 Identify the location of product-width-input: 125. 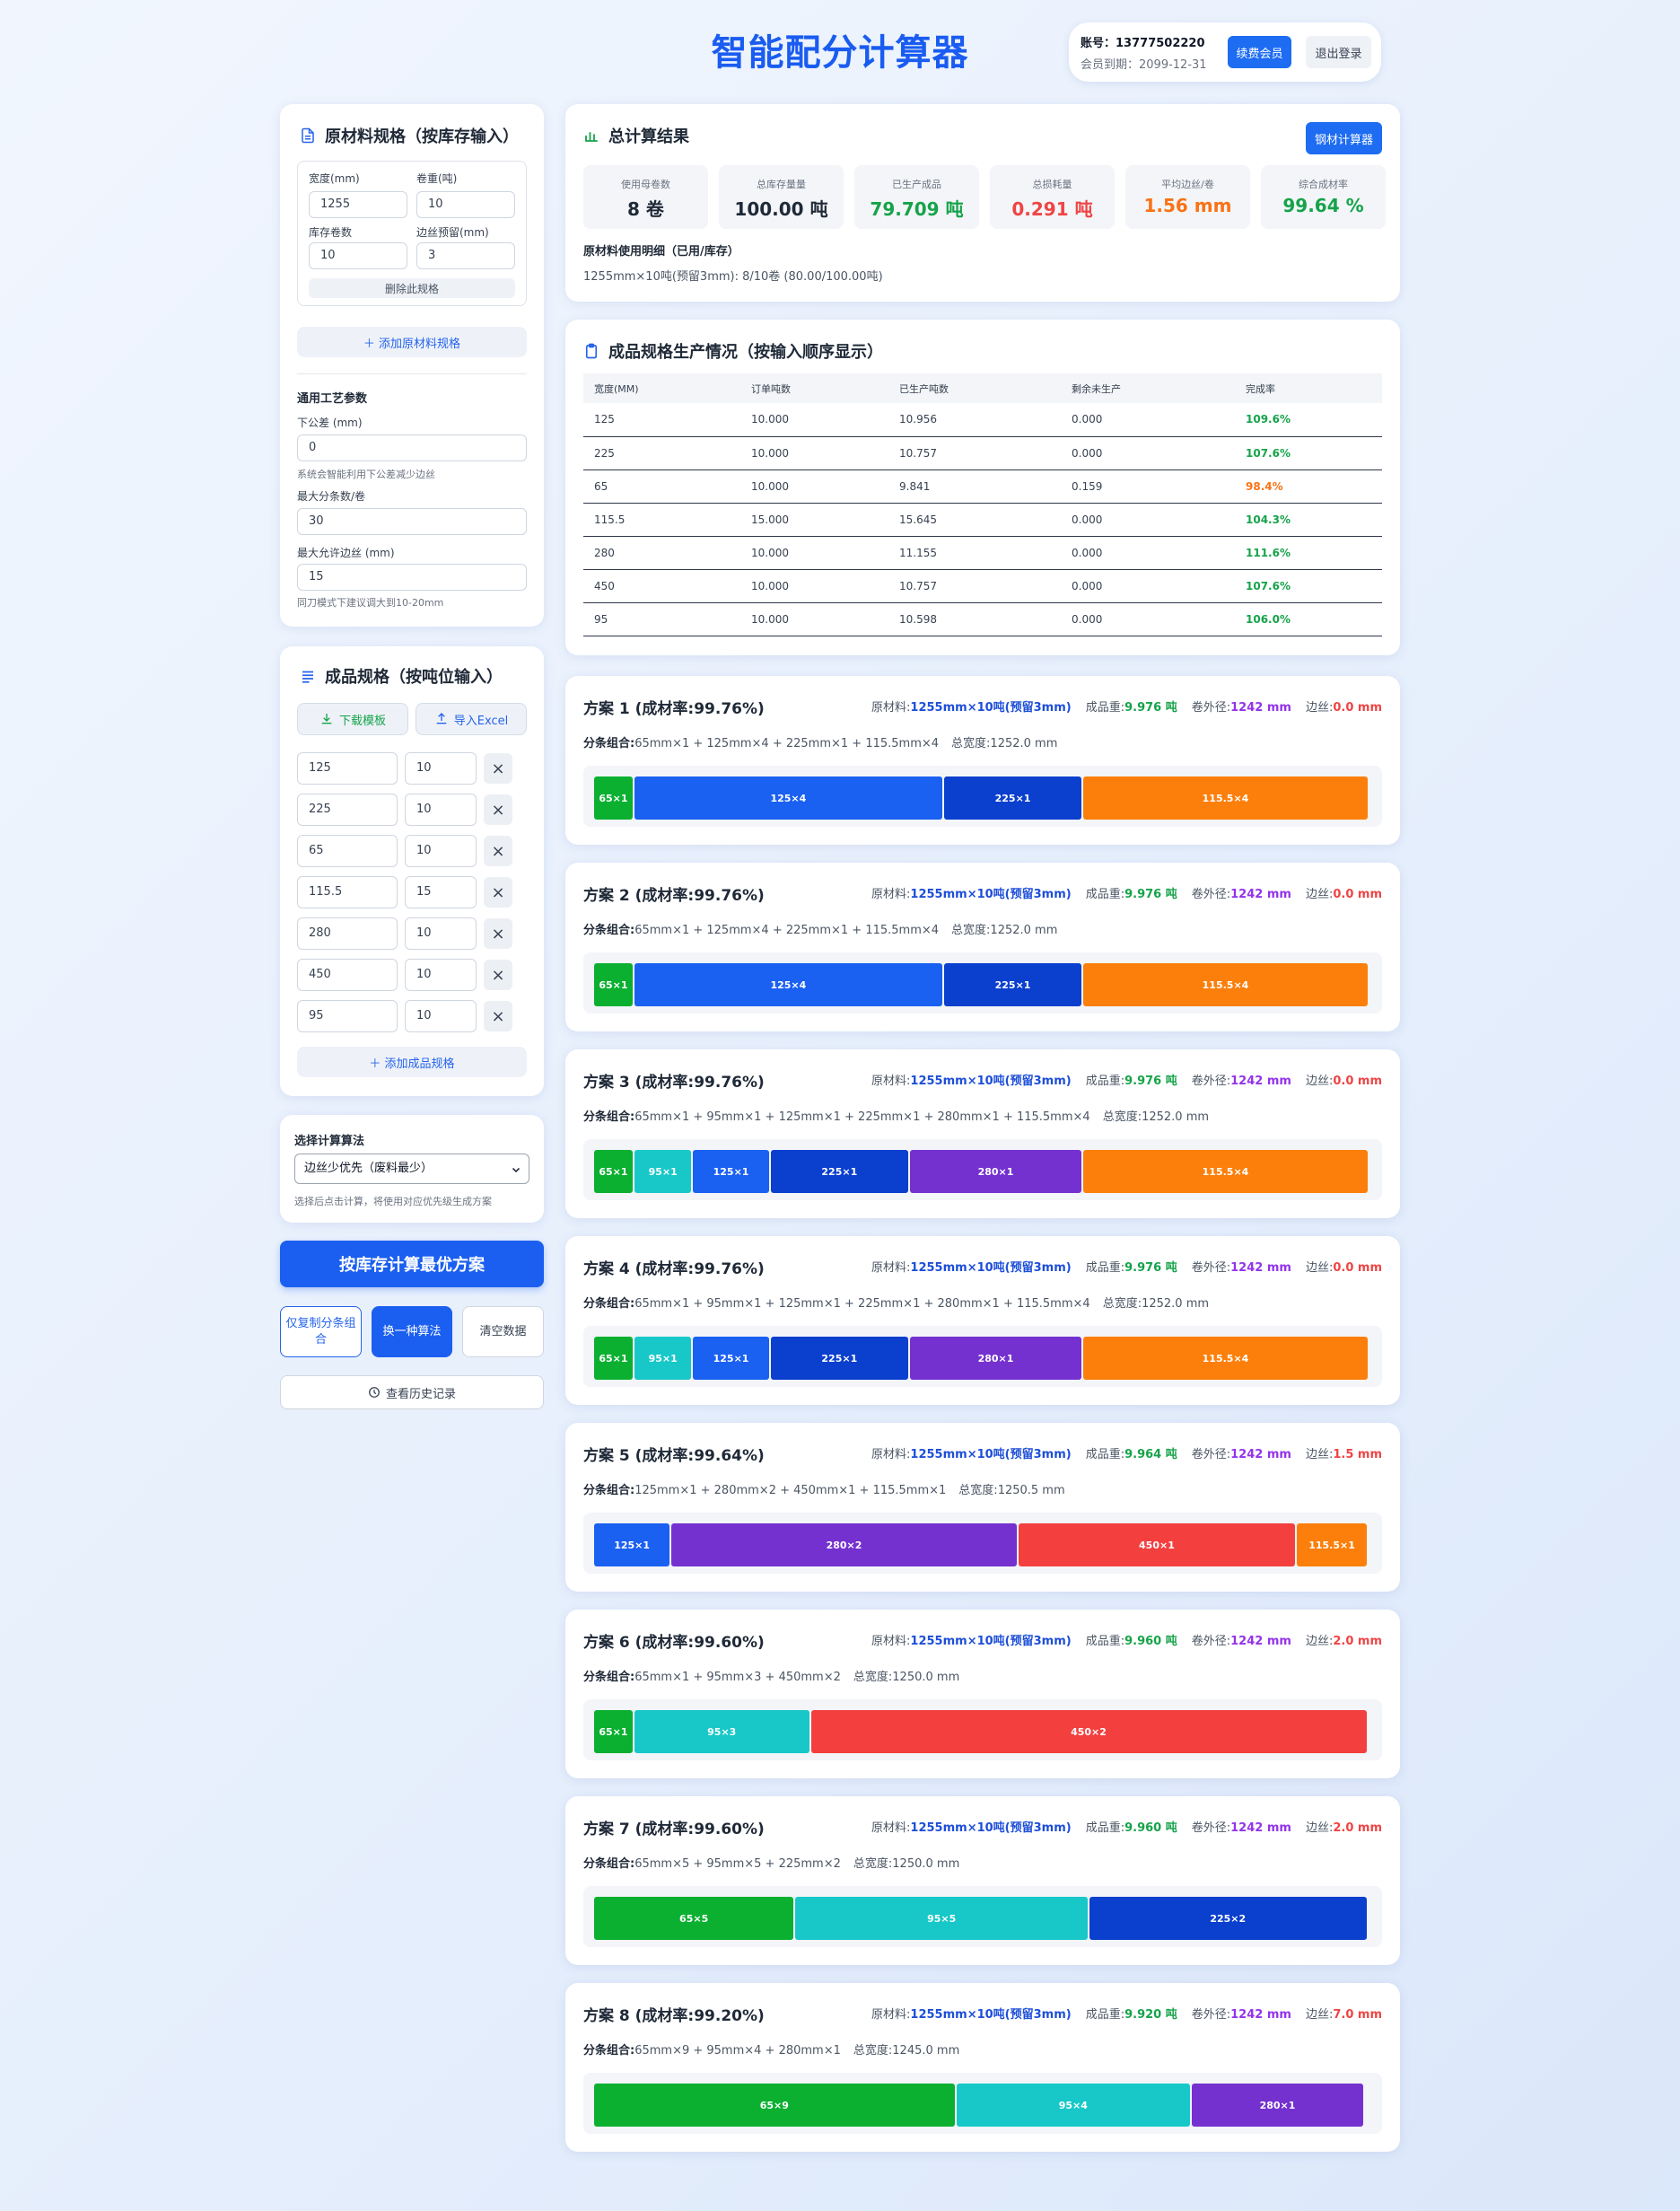
(347, 768).